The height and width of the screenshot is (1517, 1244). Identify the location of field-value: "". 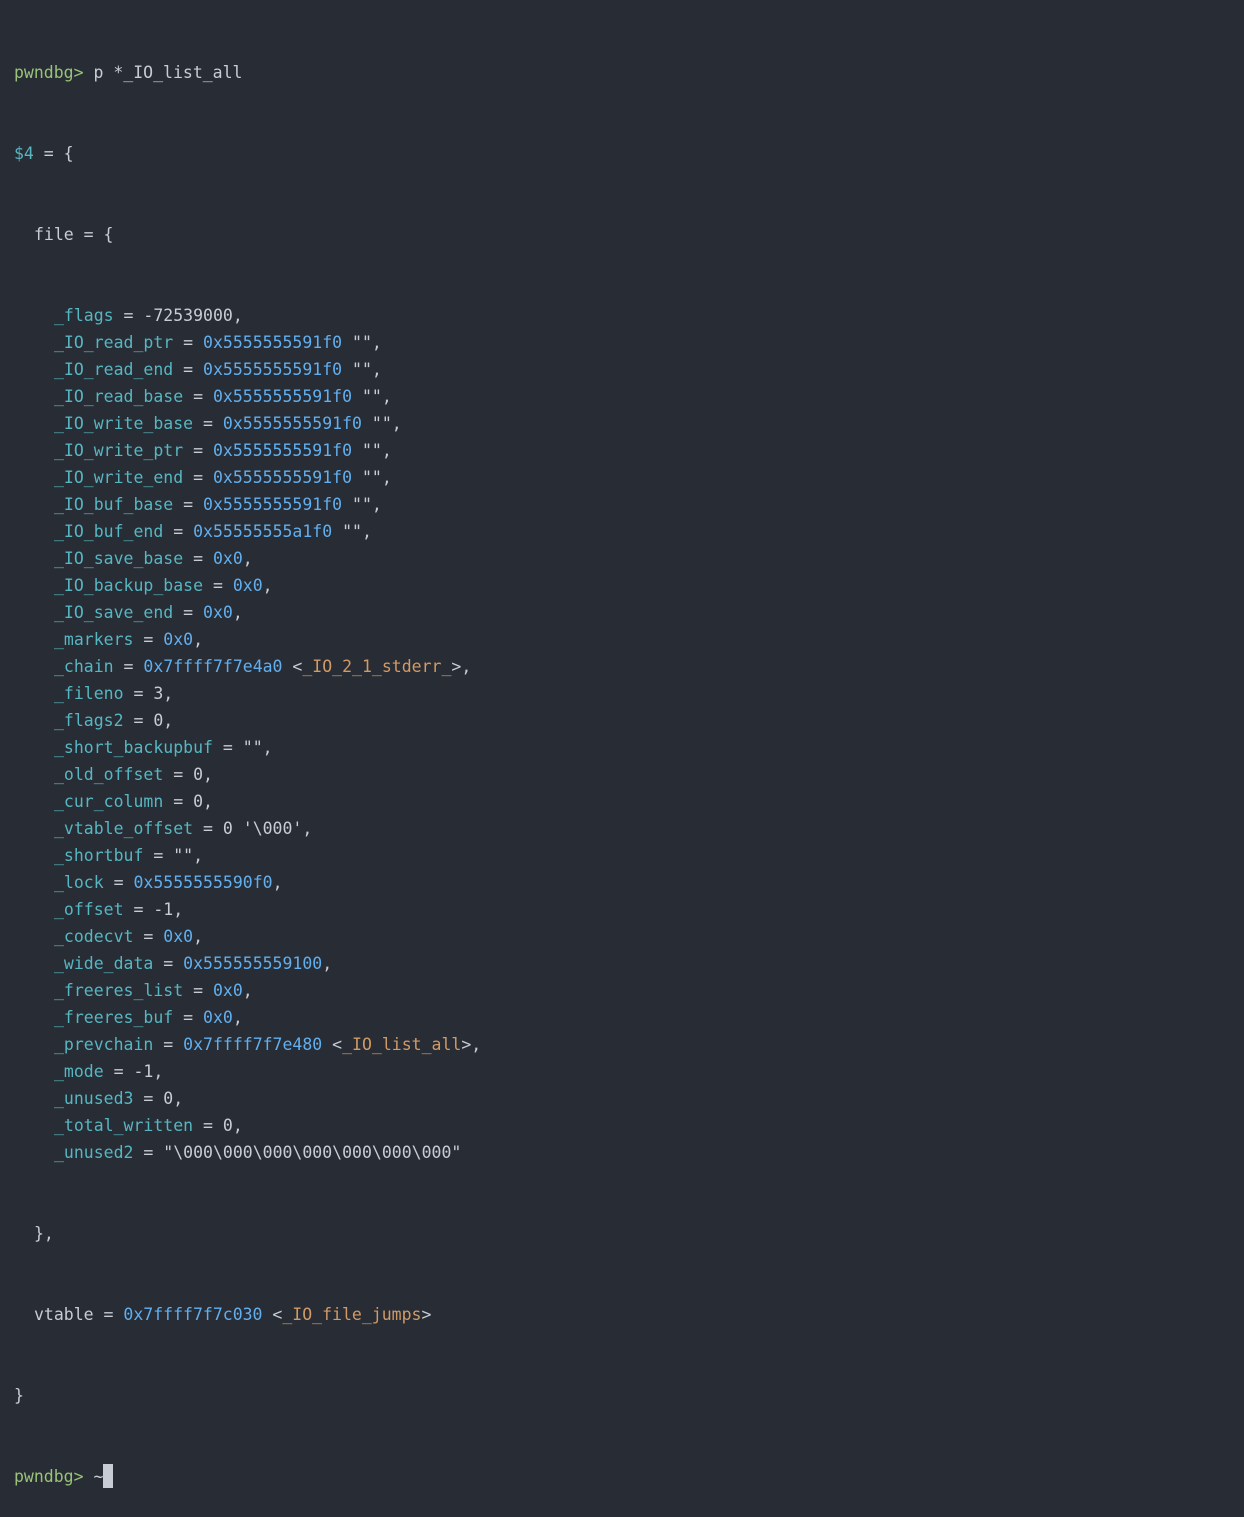
(183, 855).